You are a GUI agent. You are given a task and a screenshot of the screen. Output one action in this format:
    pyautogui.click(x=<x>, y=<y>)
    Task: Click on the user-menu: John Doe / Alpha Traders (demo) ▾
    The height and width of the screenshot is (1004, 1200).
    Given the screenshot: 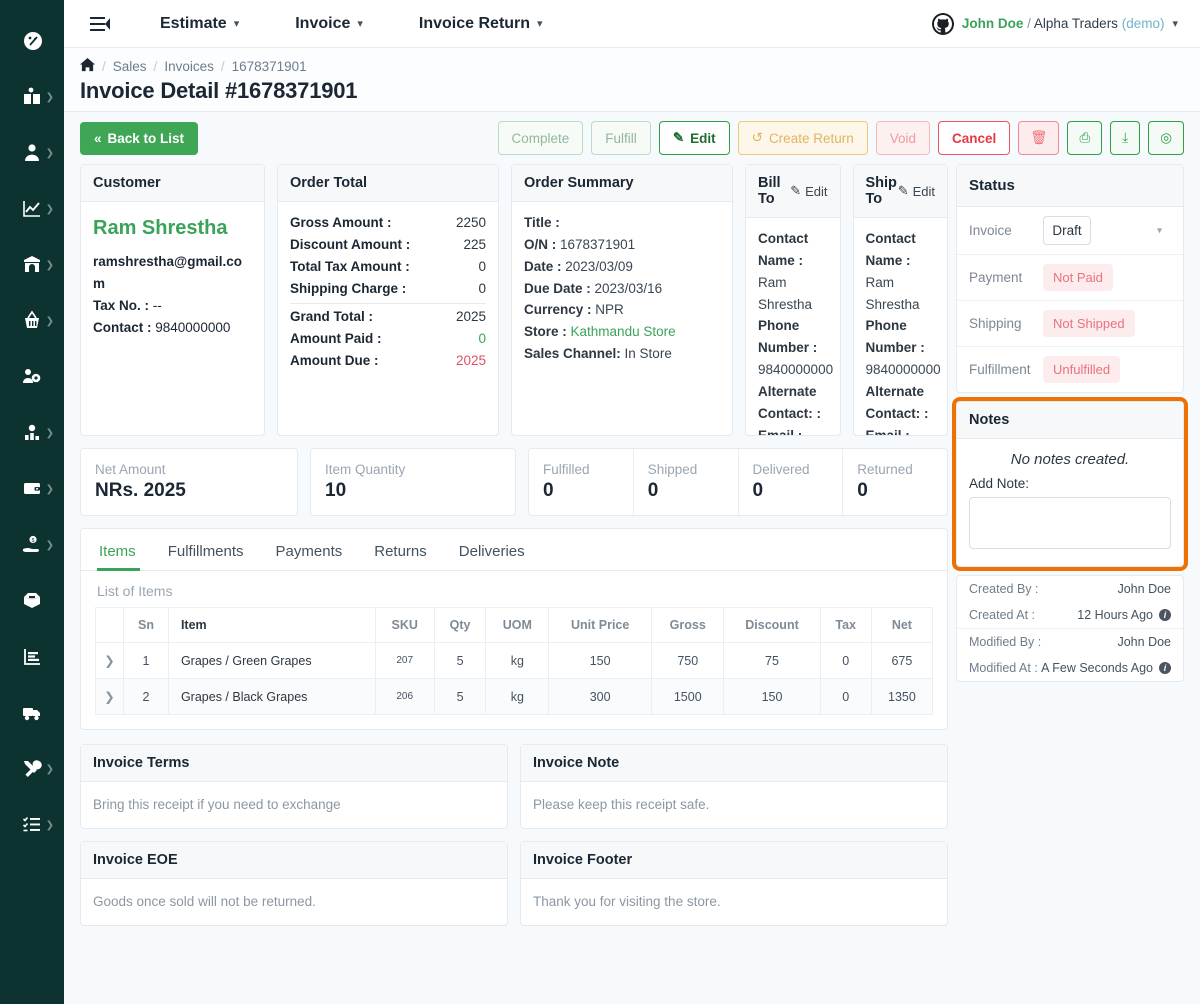 What is the action you would take?
    pyautogui.click(x=1057, y=23)
    